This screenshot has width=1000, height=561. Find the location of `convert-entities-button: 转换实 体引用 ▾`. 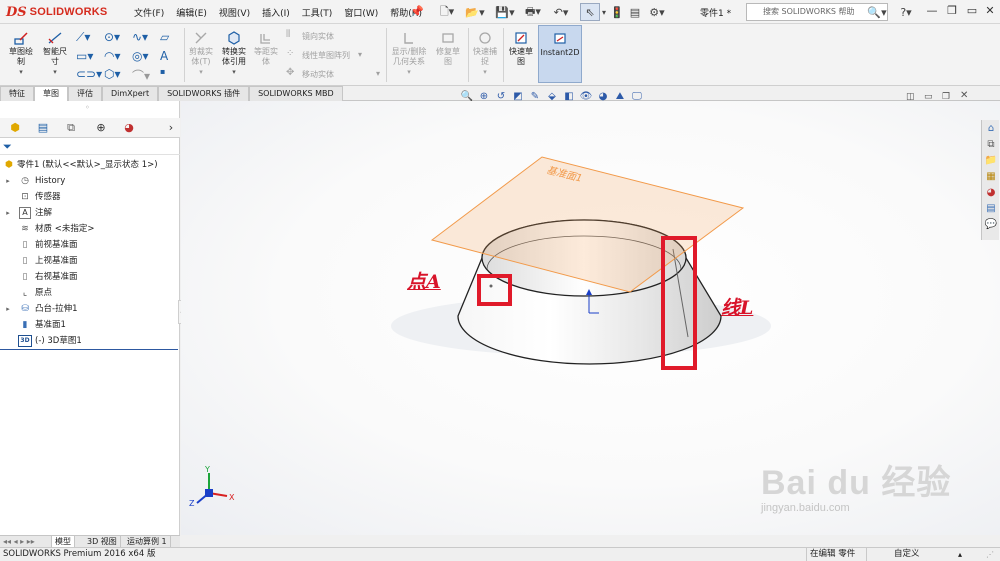

convert-entities-button: 转换实 体引用 ▾ is located at coordinates (234, 53).